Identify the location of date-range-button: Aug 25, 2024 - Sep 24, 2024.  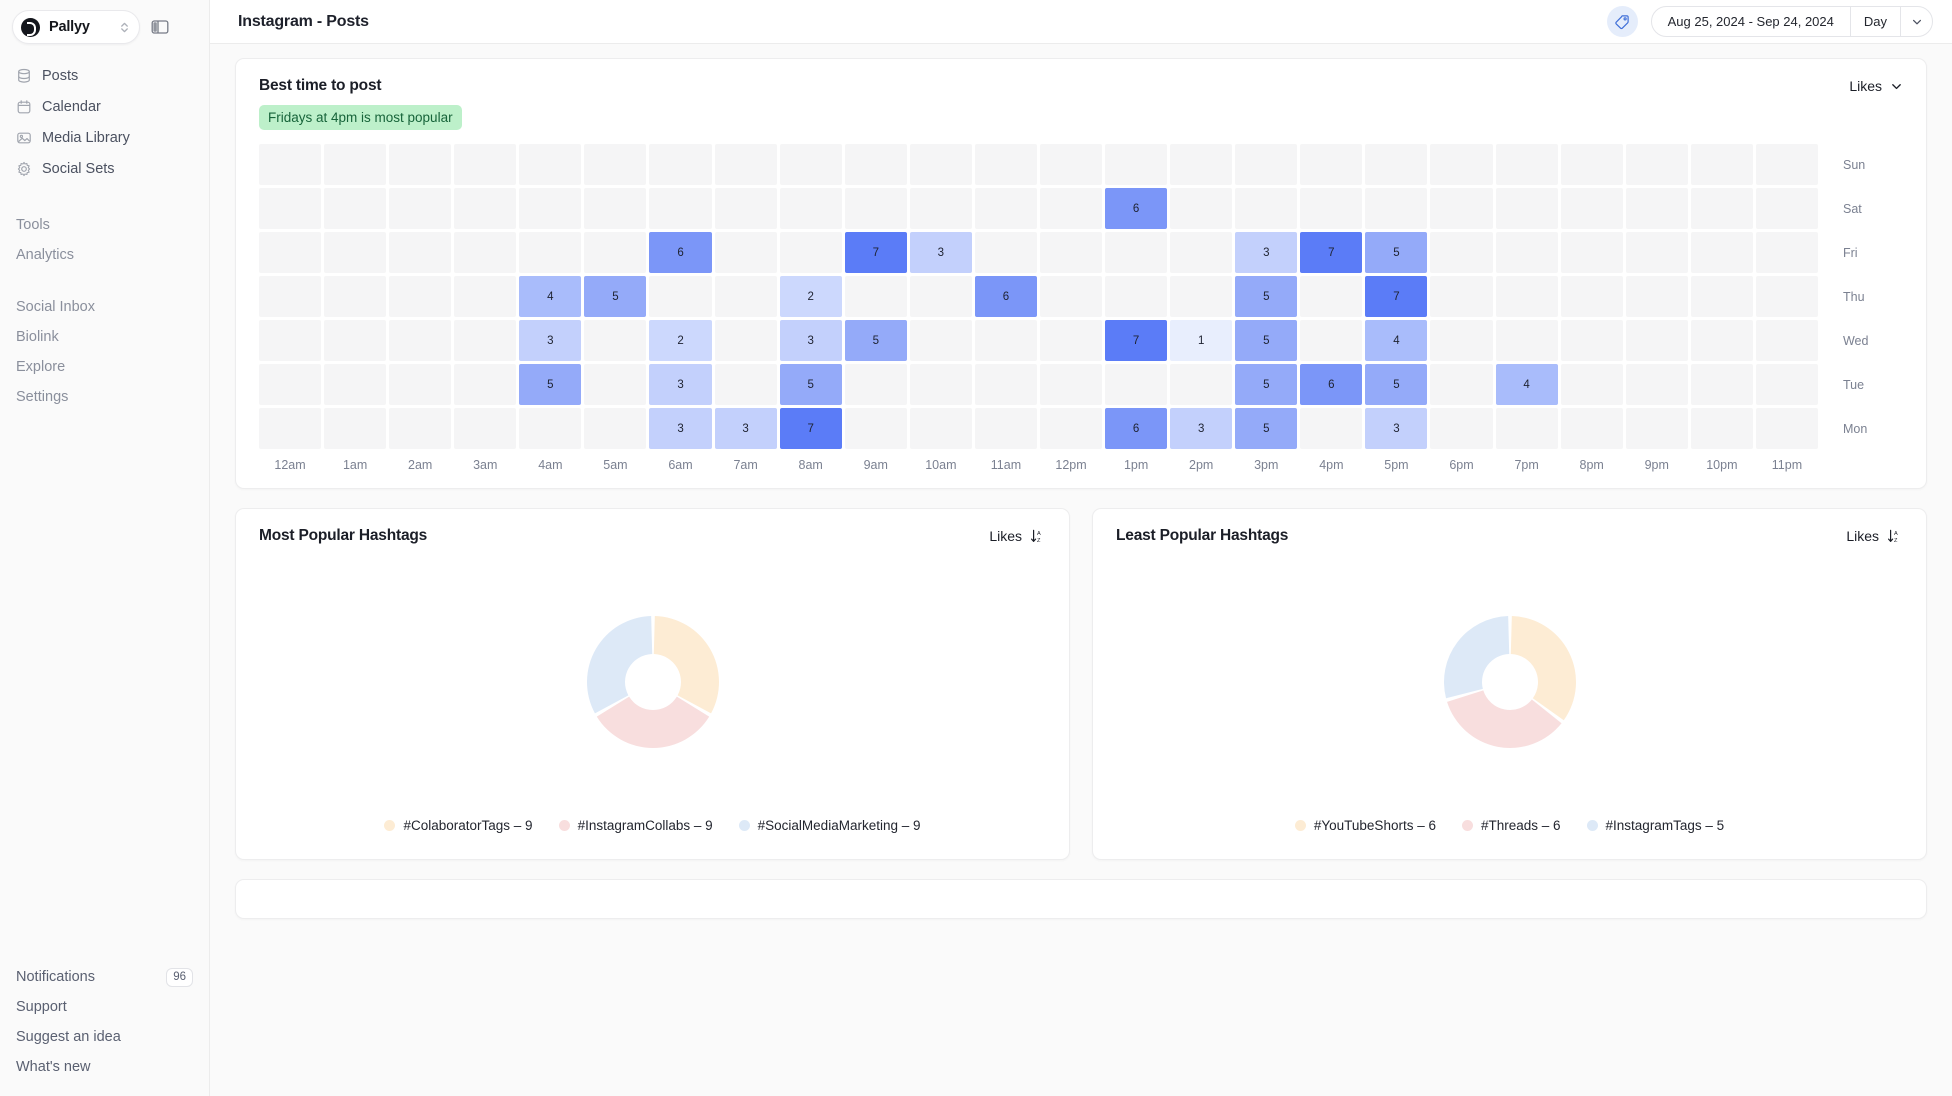
(1751, 21).